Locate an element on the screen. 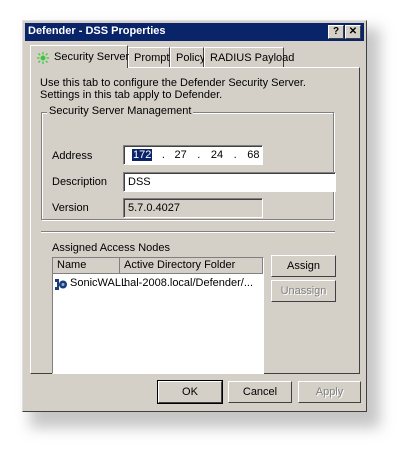 The height and width of the screenshot is (453, 413). ip-octet-1: 172 is located at coordinates (142, 155).